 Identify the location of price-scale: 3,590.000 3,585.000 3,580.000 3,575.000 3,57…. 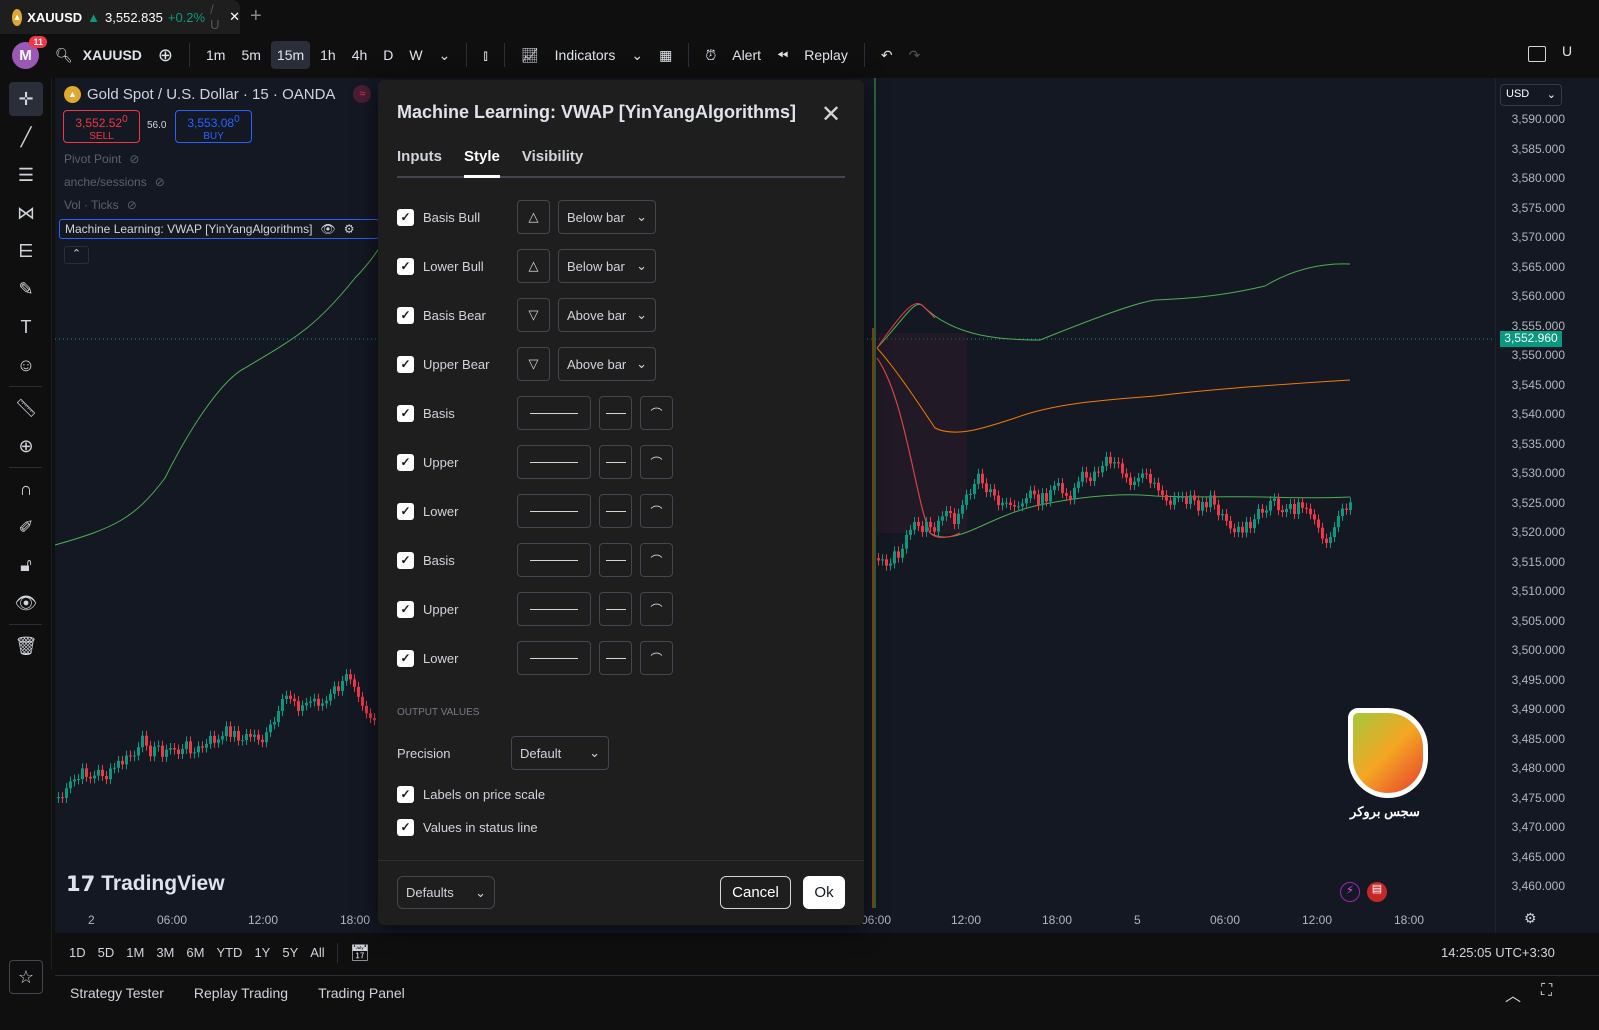
(1547, 505).